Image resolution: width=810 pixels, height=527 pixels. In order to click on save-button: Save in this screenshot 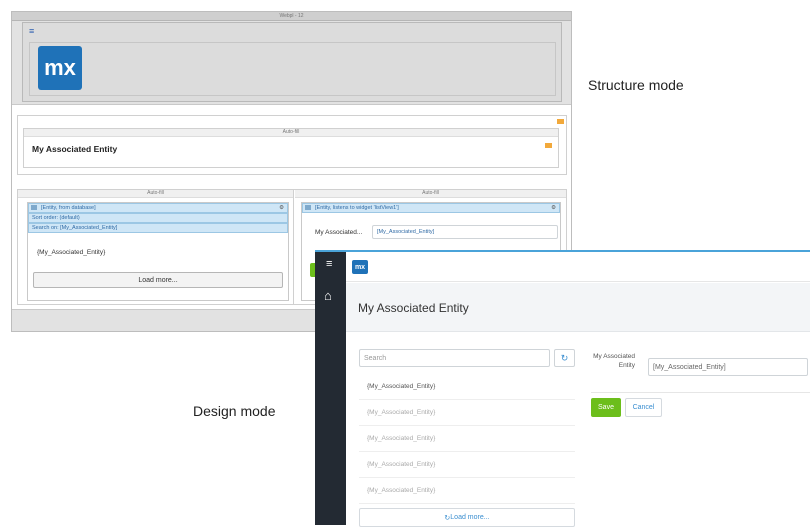, I will do `click(606, 407)`.